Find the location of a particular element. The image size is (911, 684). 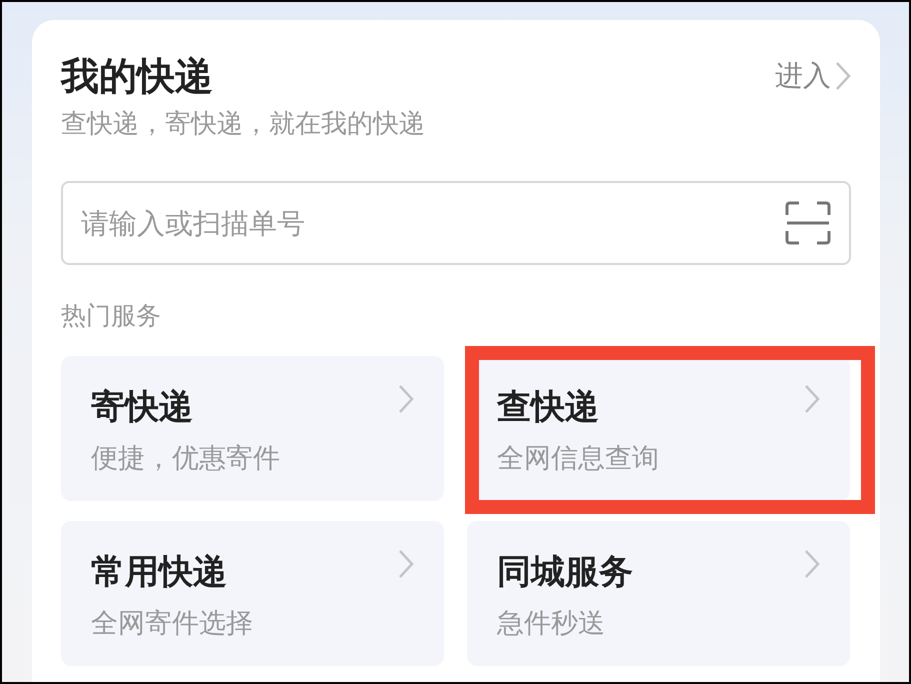

service-subtitle: 便捷，优惠寄件 is located at coordinates (185, 459).